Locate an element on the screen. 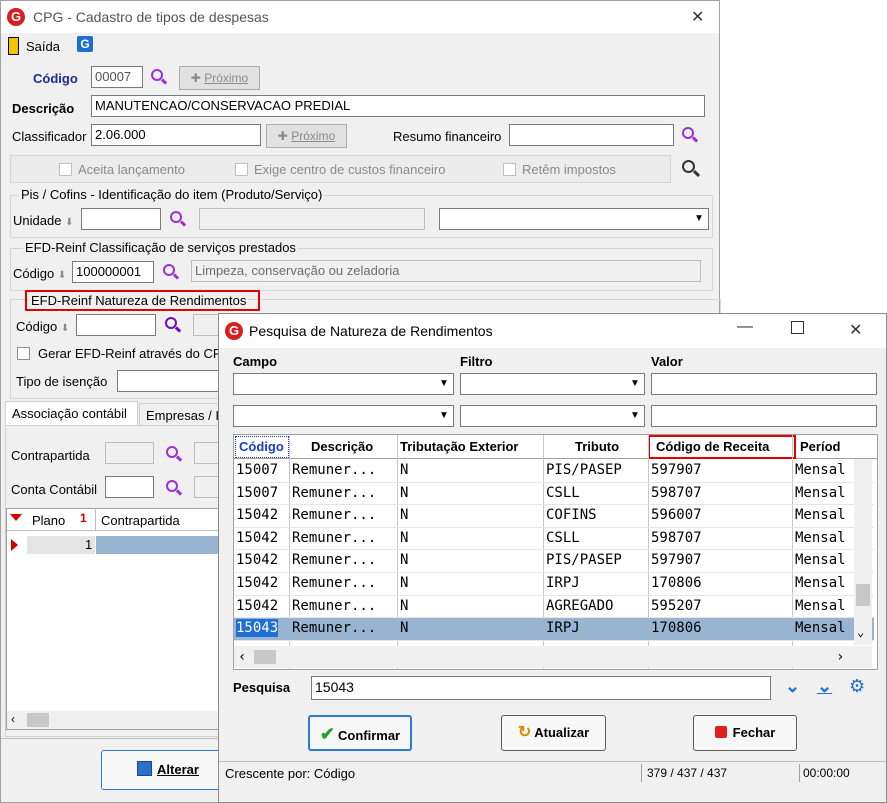  exit-button: Saída is located at coordinates (43, 46).